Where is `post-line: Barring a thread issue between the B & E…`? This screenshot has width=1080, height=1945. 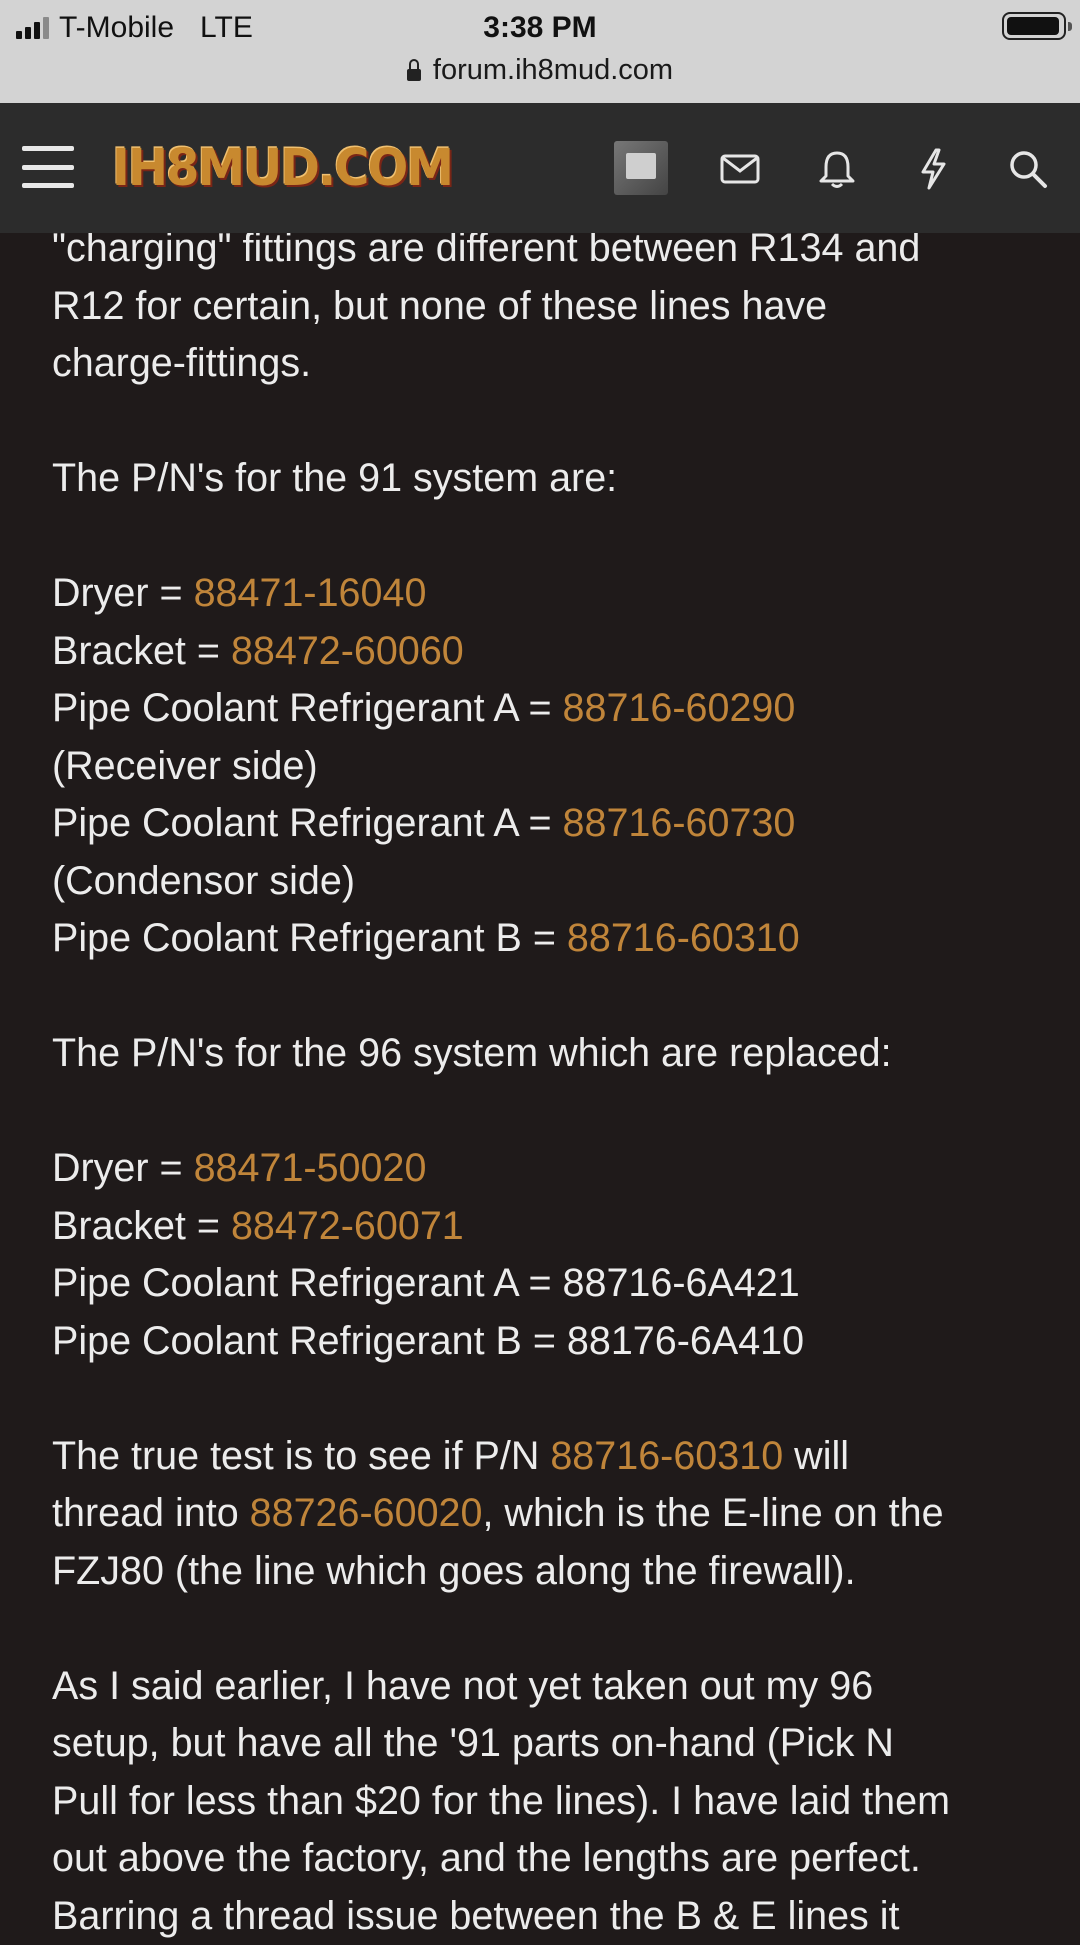 post-line: Barring a thread issue between the B & E… is located at coordinates (546, 1916).